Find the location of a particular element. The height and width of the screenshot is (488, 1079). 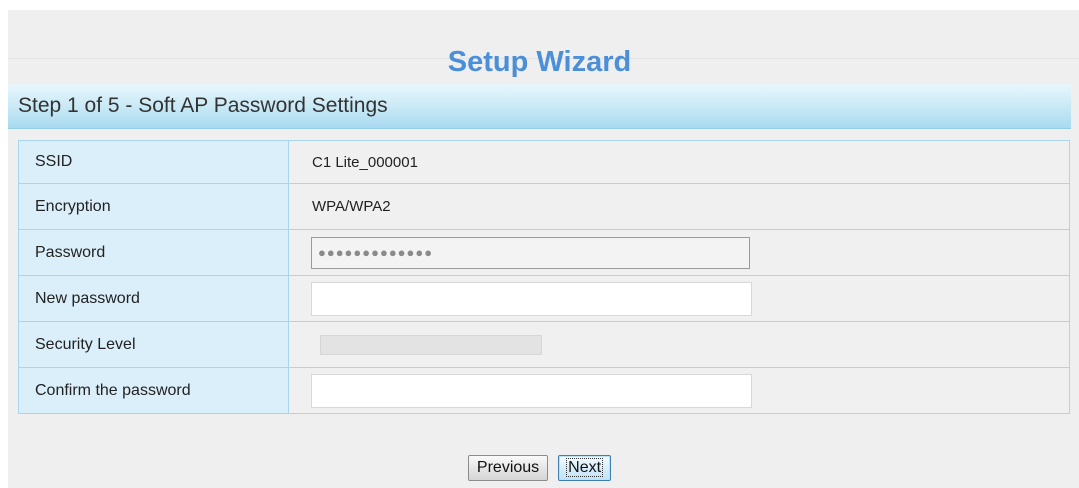

table-row-confirm-password: Confirm the password is located at coordinates (544, 390).